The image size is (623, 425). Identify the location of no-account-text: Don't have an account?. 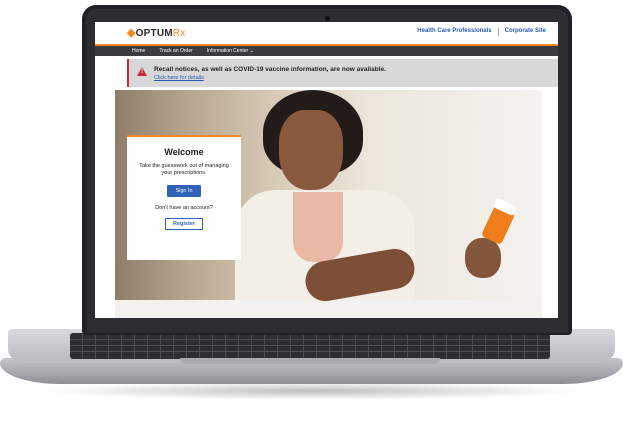
(184, 208).